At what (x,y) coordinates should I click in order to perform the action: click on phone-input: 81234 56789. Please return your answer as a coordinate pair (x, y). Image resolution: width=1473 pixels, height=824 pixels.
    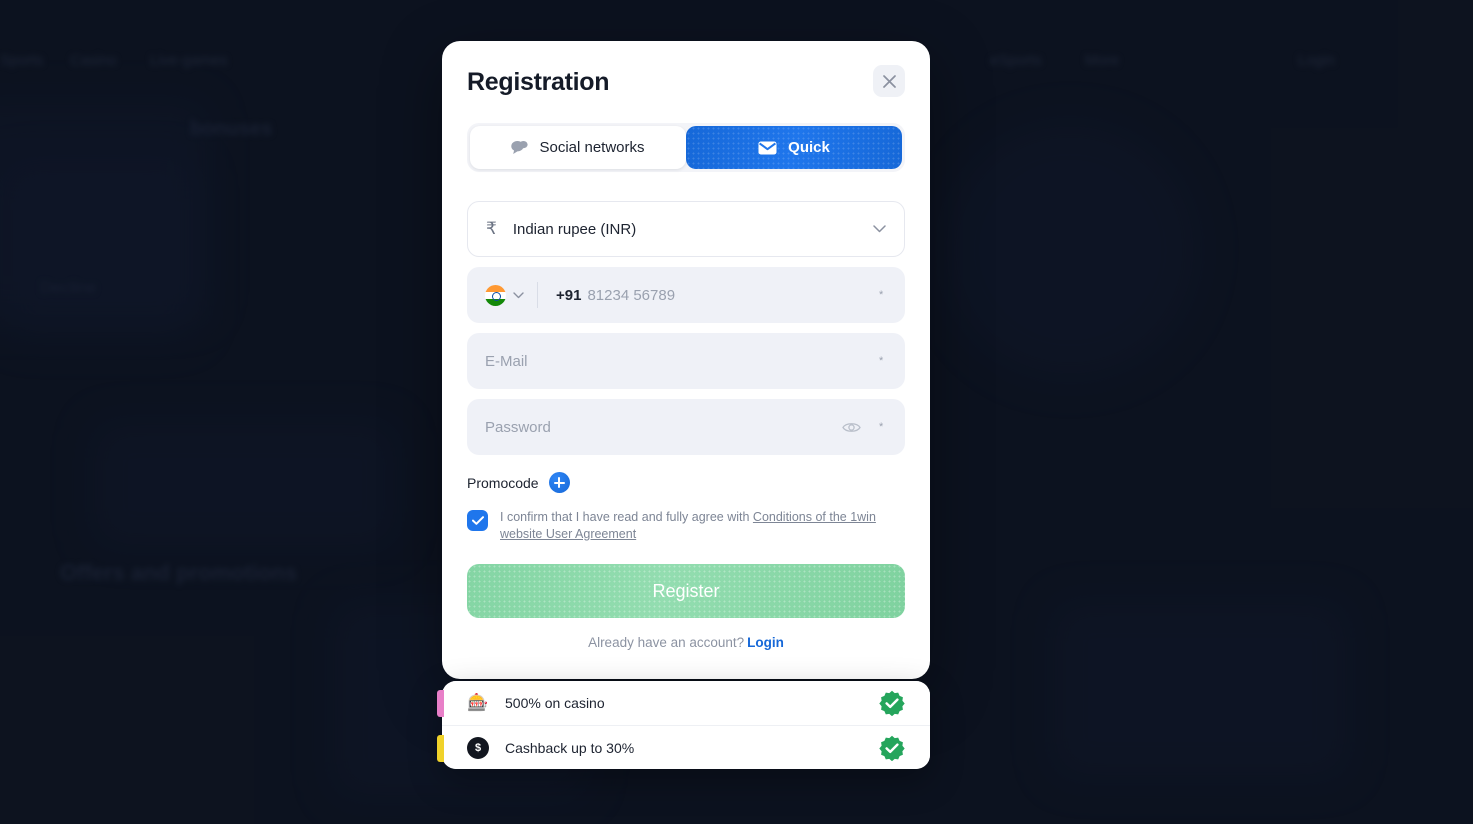
    Looking at the image, I should click on (631, 295).